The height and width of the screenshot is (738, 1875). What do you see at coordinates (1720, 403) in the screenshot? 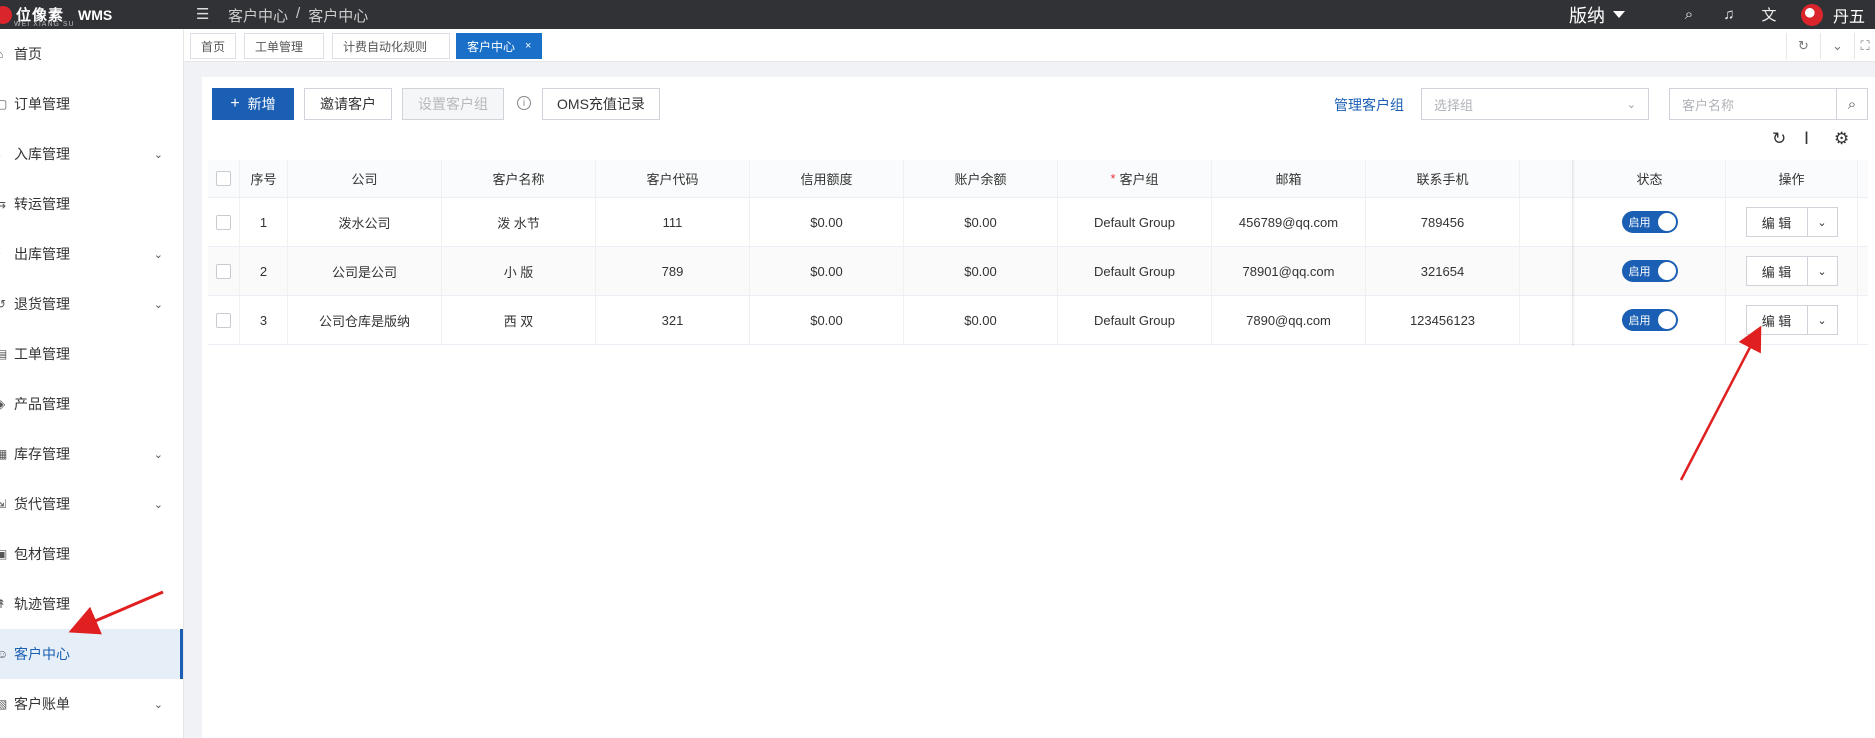
I see `arrow-to-edit-button` at bounding box center [1720, 403].